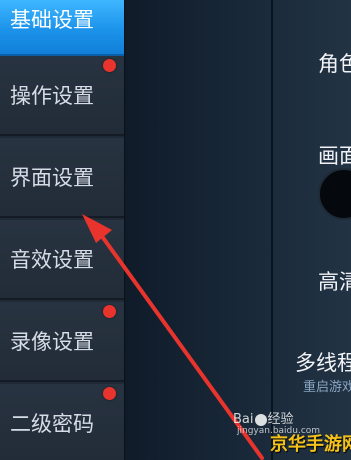 The width and height of the screenshot is (351, 460). I want to click on baidu-watermark: Bai 经验, so click(263, 419).